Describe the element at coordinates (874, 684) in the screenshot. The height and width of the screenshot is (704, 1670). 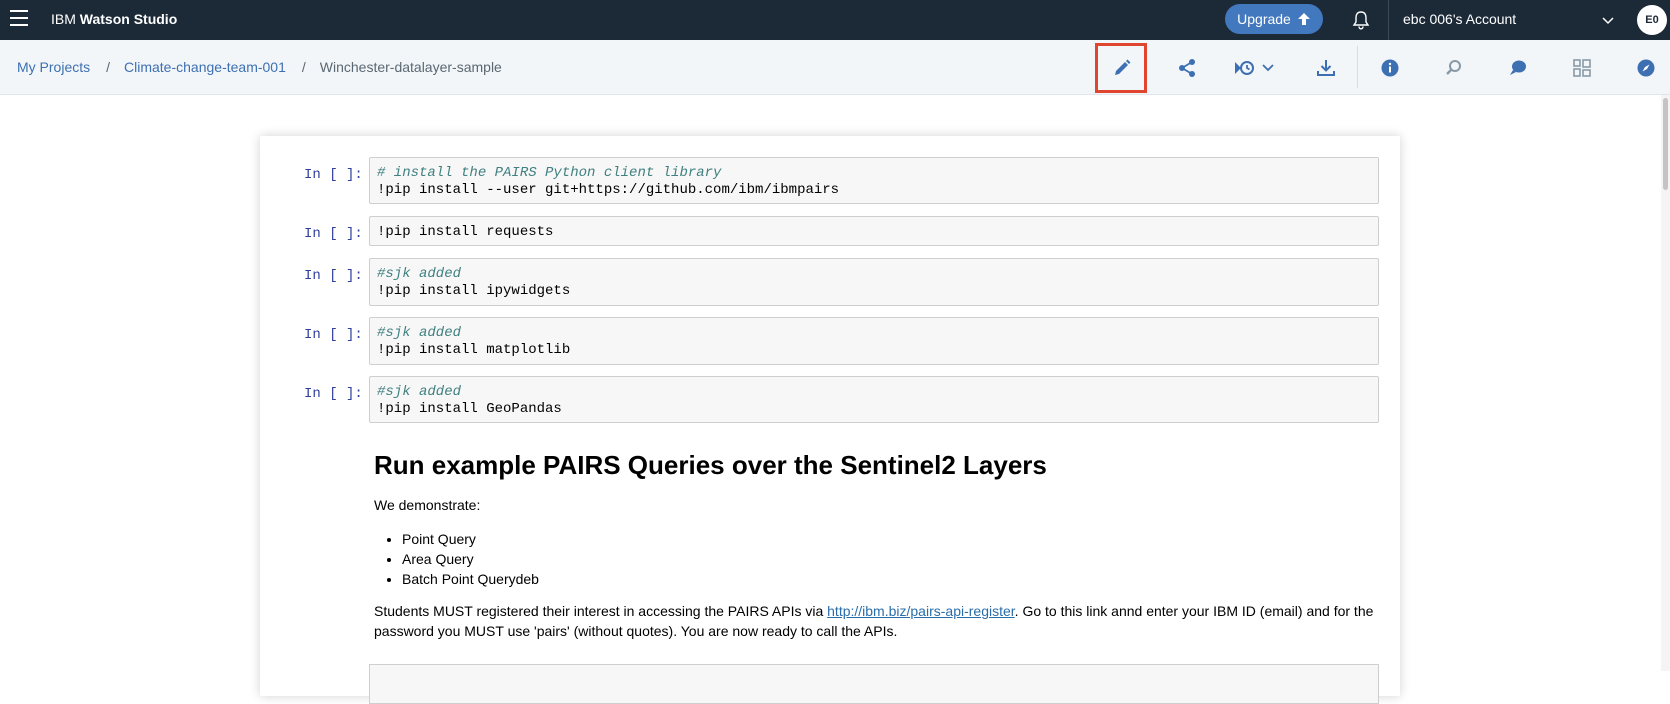
I see `code-input` at that location.